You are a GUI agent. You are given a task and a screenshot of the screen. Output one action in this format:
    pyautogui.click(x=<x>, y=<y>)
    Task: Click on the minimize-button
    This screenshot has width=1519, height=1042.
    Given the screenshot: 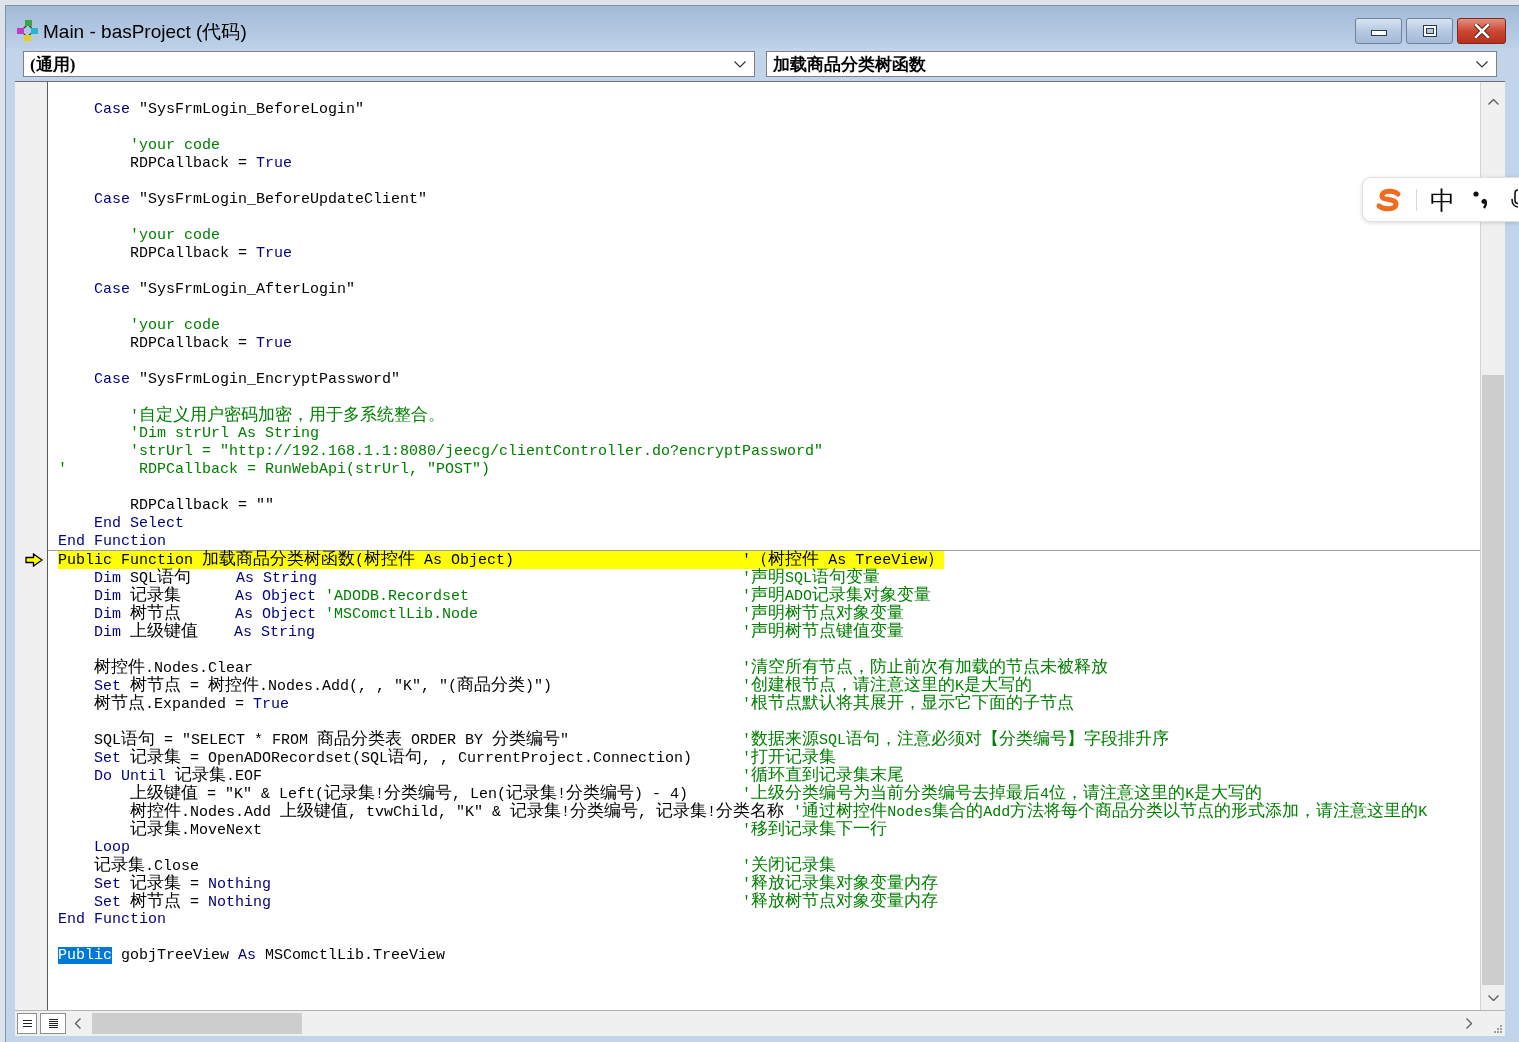 What is the action you would take?
    pyautogui.click(x=1378, y=31)
    